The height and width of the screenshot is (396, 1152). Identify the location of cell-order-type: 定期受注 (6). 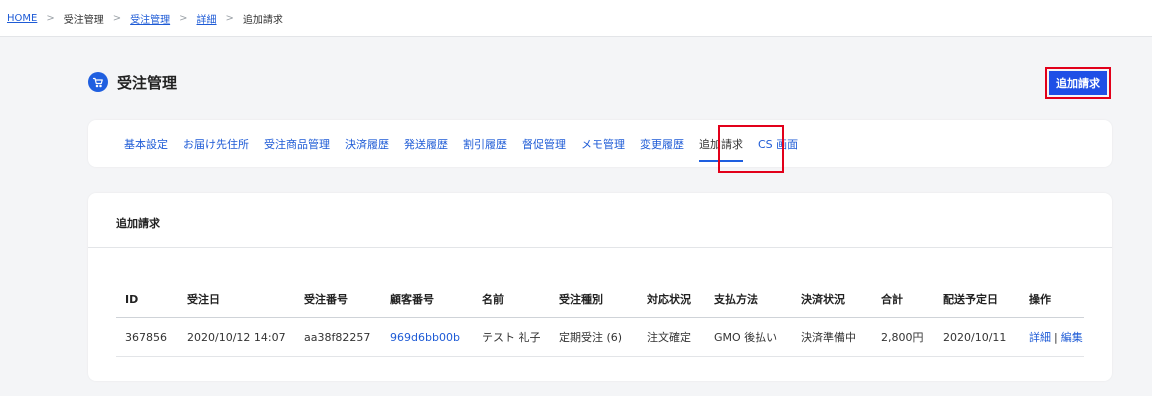
(594, 337).